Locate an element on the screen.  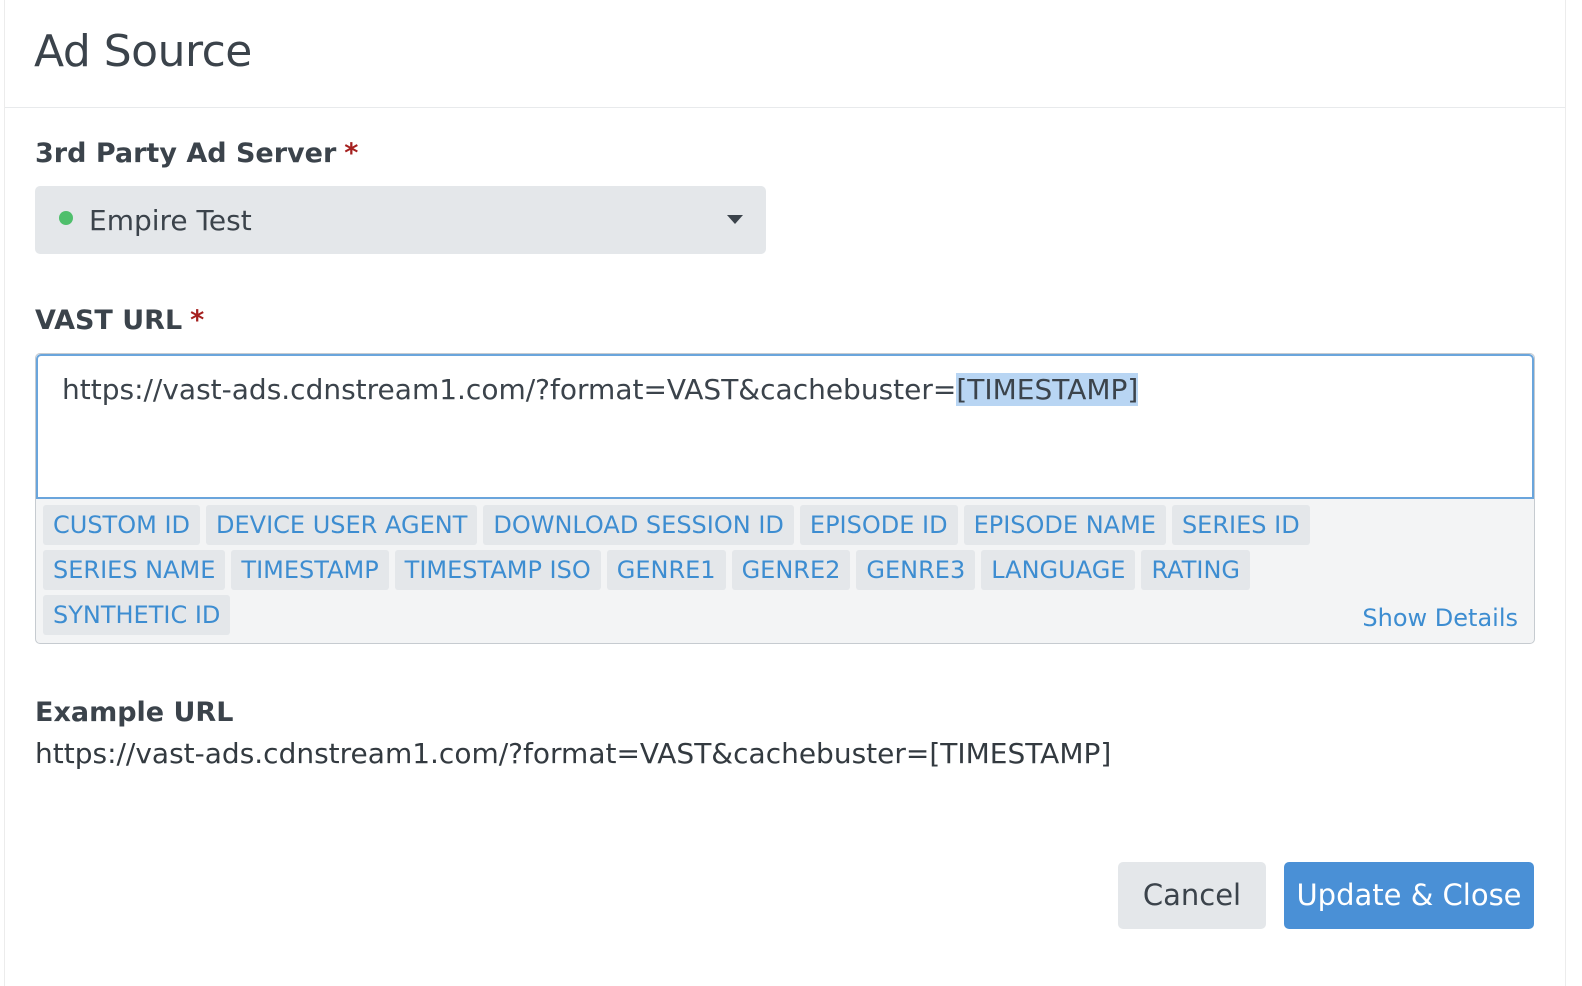
vast-url-label: VAST URL * is located at coordinates (119, 320).